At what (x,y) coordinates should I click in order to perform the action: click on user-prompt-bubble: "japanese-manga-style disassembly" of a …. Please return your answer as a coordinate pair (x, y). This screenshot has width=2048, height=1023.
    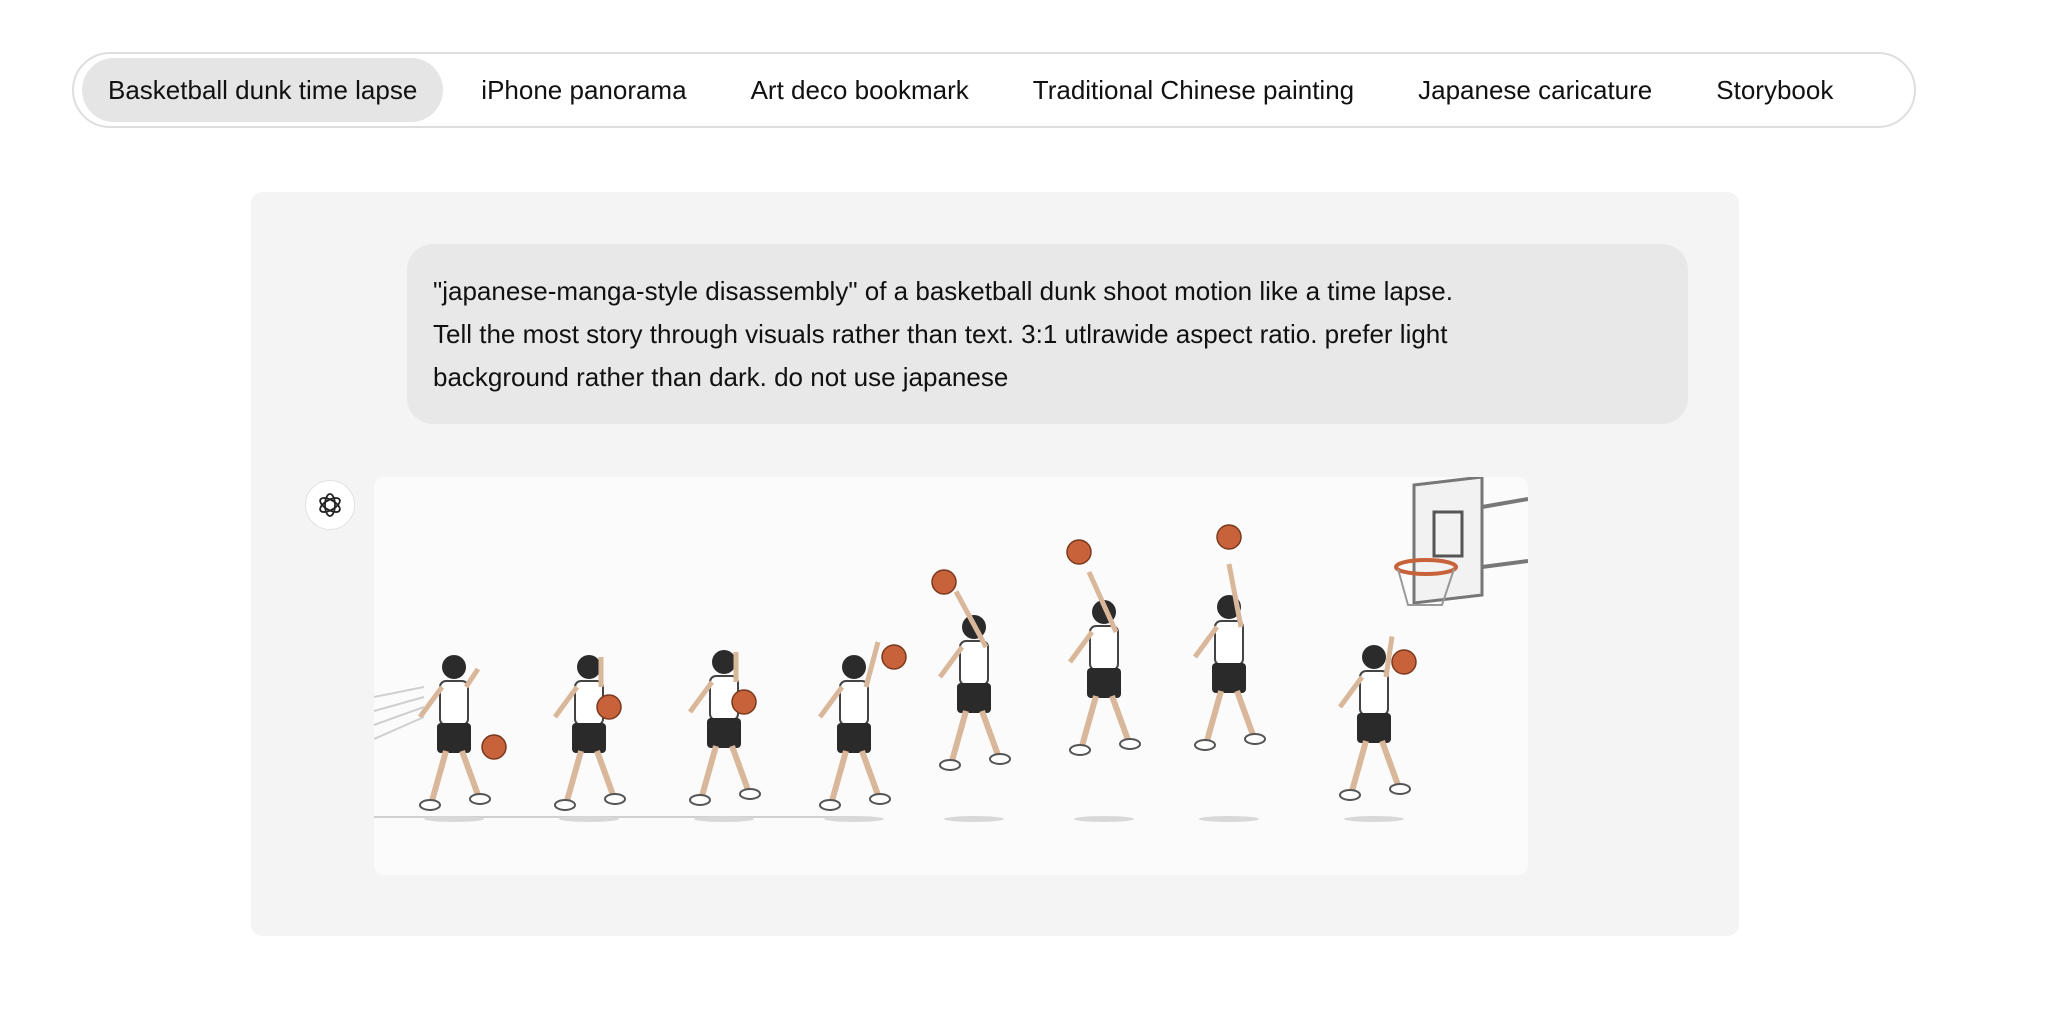
    Looking at the image, I should click on (1047, 334).